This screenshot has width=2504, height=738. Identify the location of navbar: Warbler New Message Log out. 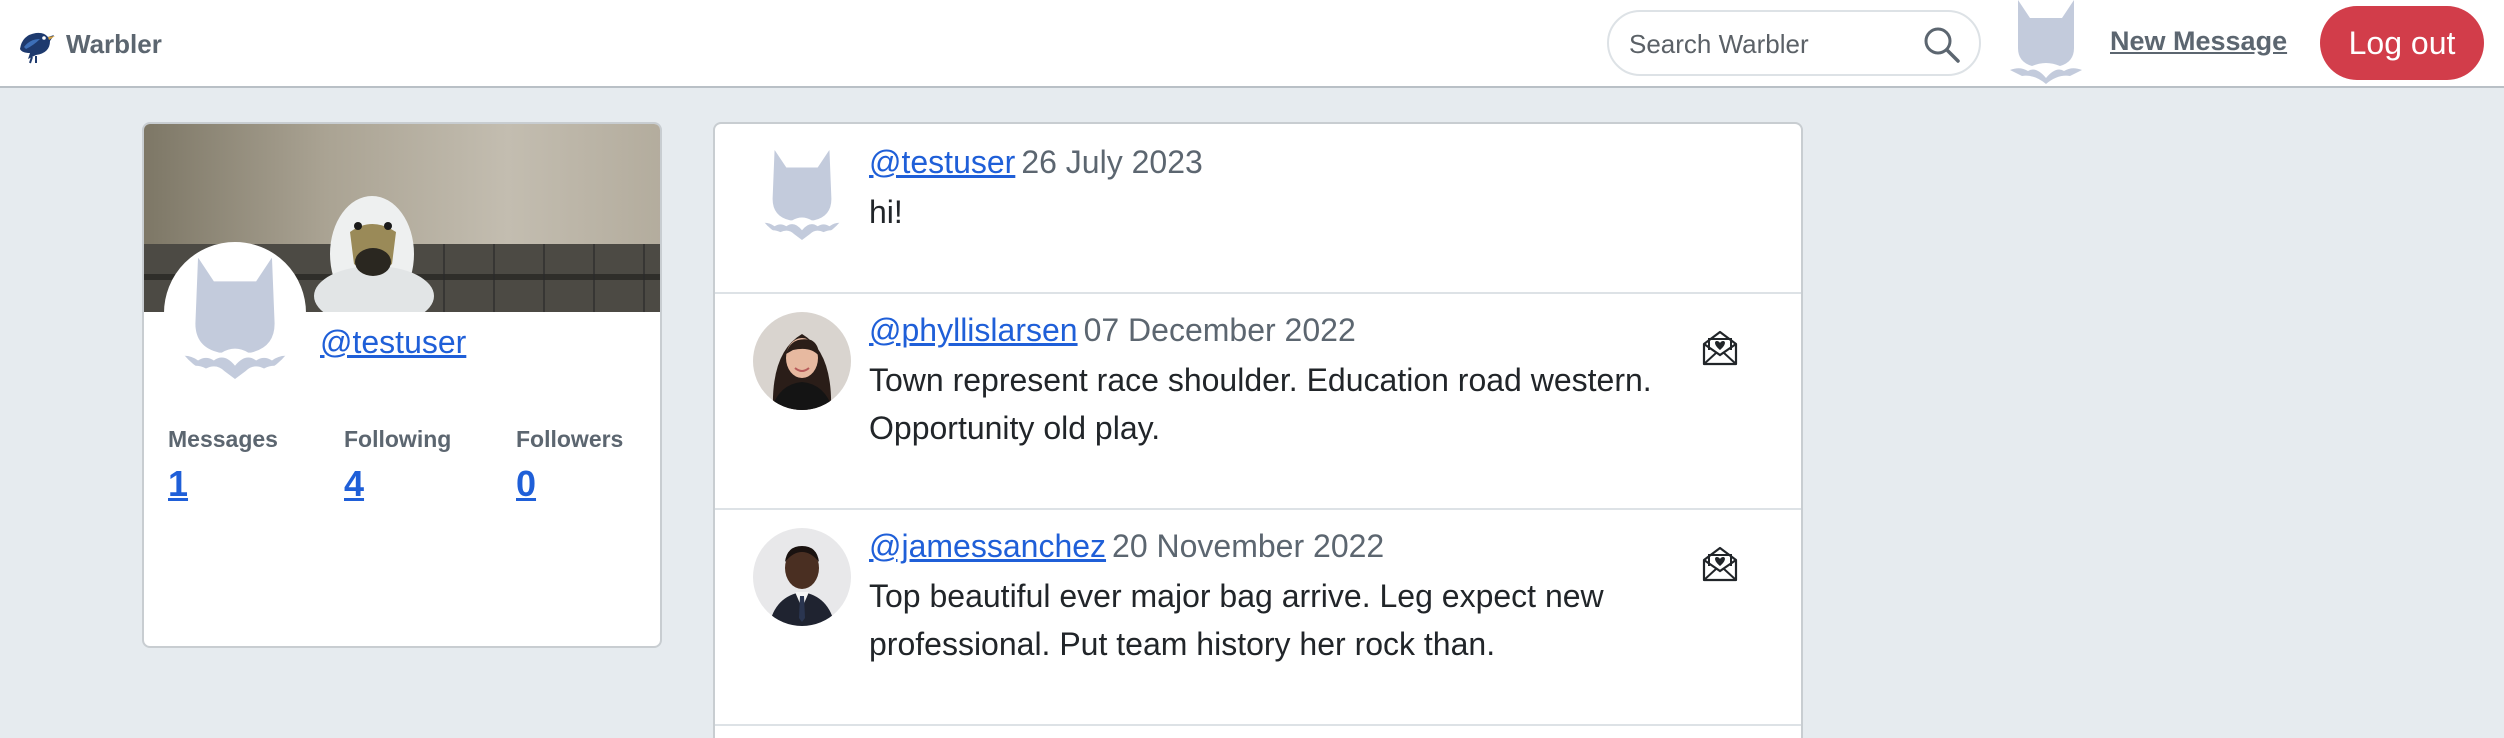
(1252, 44).